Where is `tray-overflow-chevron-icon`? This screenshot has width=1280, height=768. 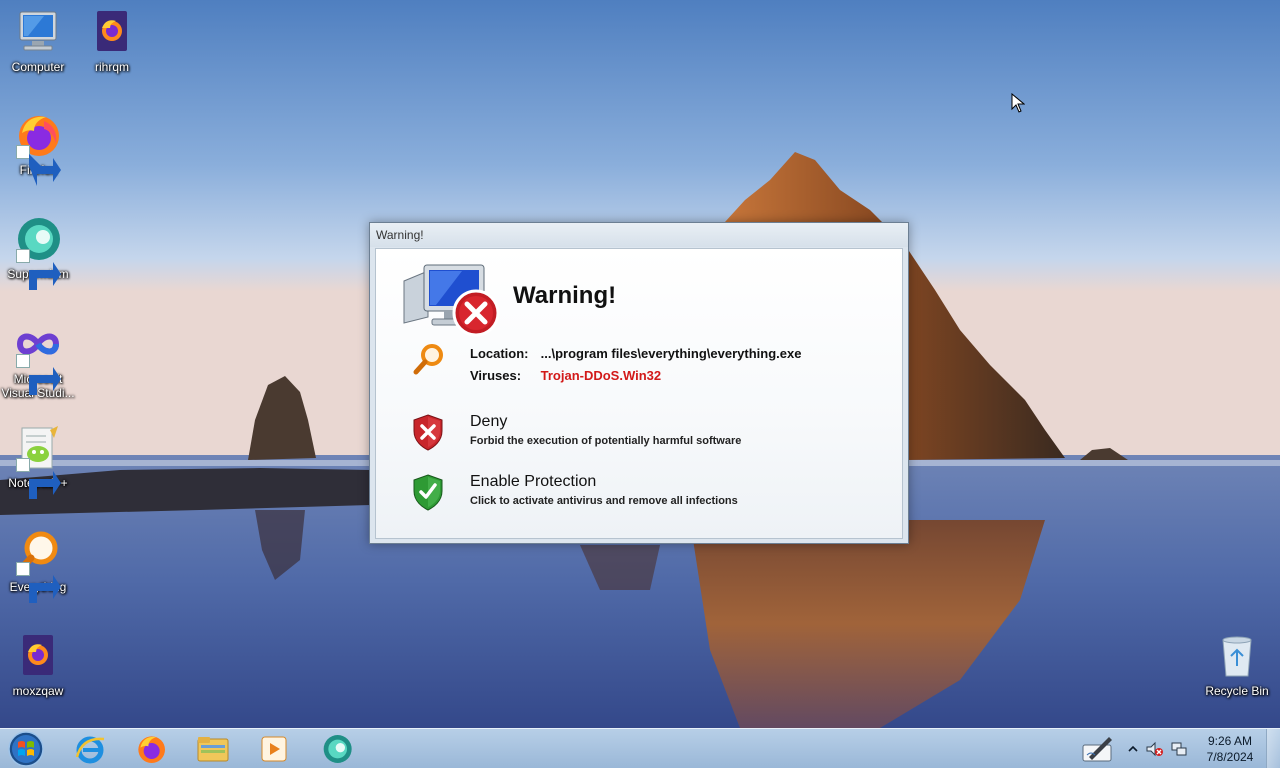
tray-overflow-chevron-icon is located at coordinates (1133, 749).